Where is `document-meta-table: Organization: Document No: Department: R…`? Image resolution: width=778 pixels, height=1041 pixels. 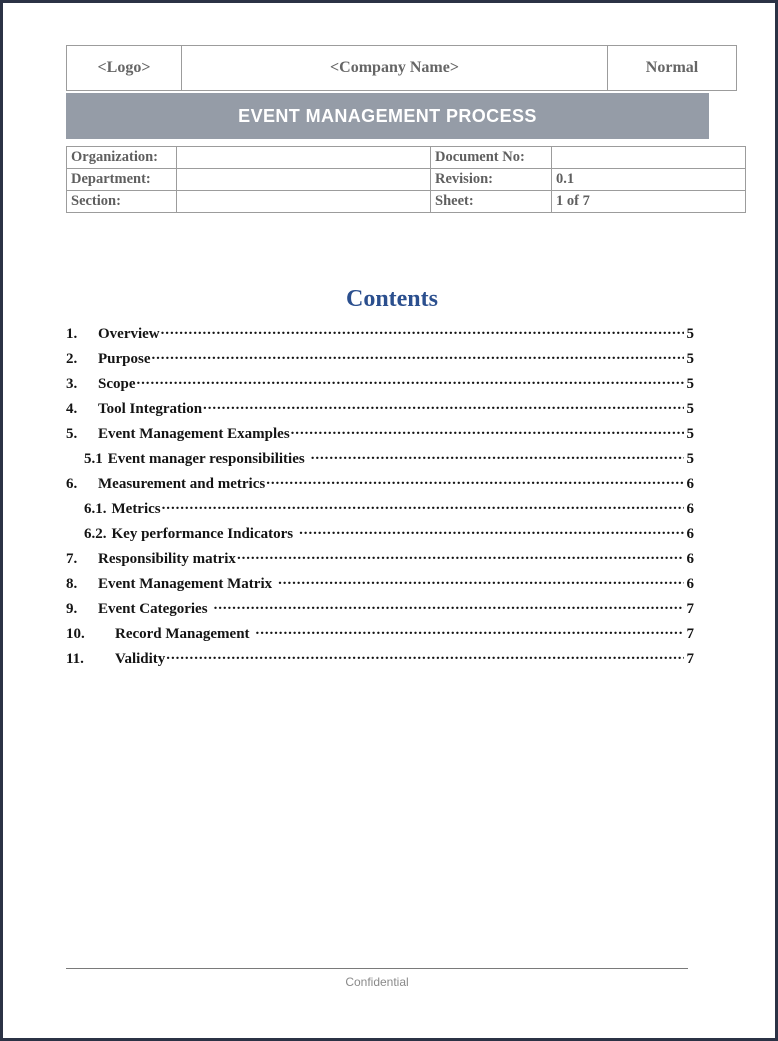 document-meta-table: Organization: Document No: Department: R… is located at coordinates (406, 179).